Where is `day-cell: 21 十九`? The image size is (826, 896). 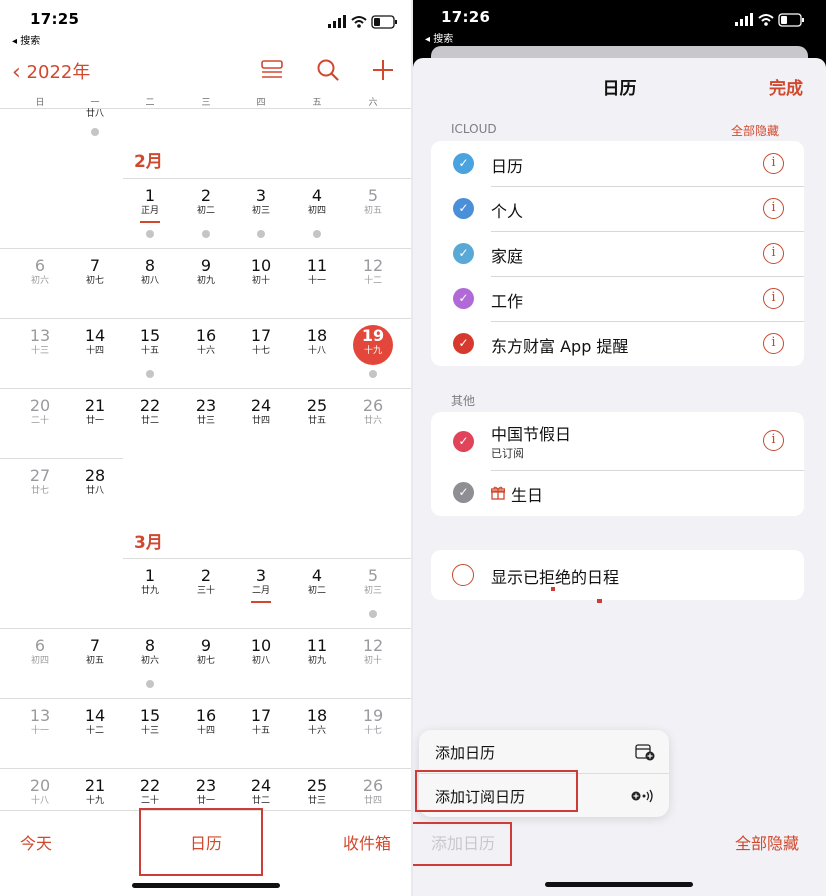
day-cell: 21 十九 is located at coordinates (95, 792).